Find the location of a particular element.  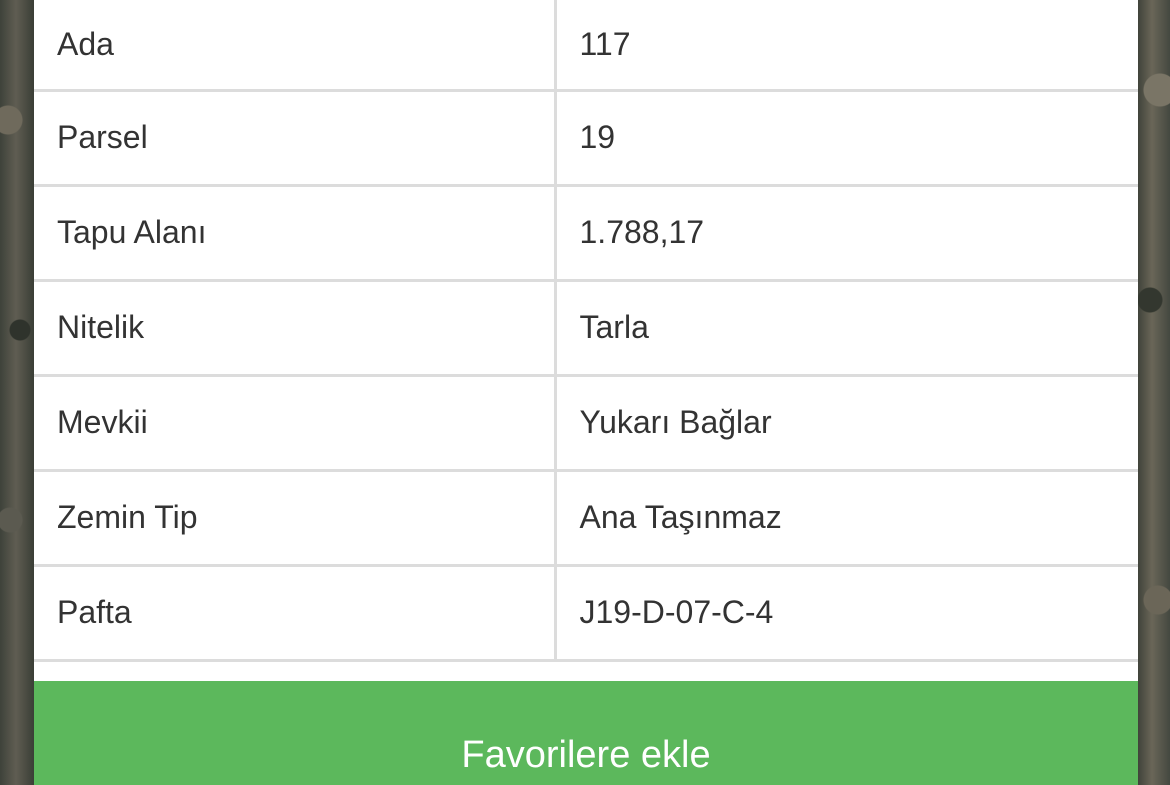

row-value-parsel: 19 is located at coordinates (845, 137).